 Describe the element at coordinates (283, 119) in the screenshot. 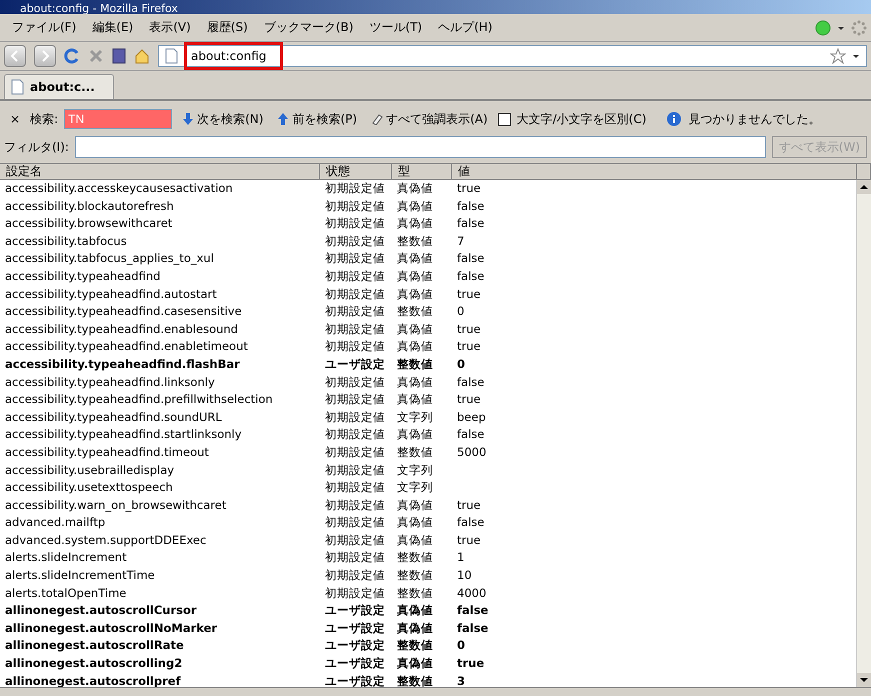

I see `up-arrow-icon` at that location.